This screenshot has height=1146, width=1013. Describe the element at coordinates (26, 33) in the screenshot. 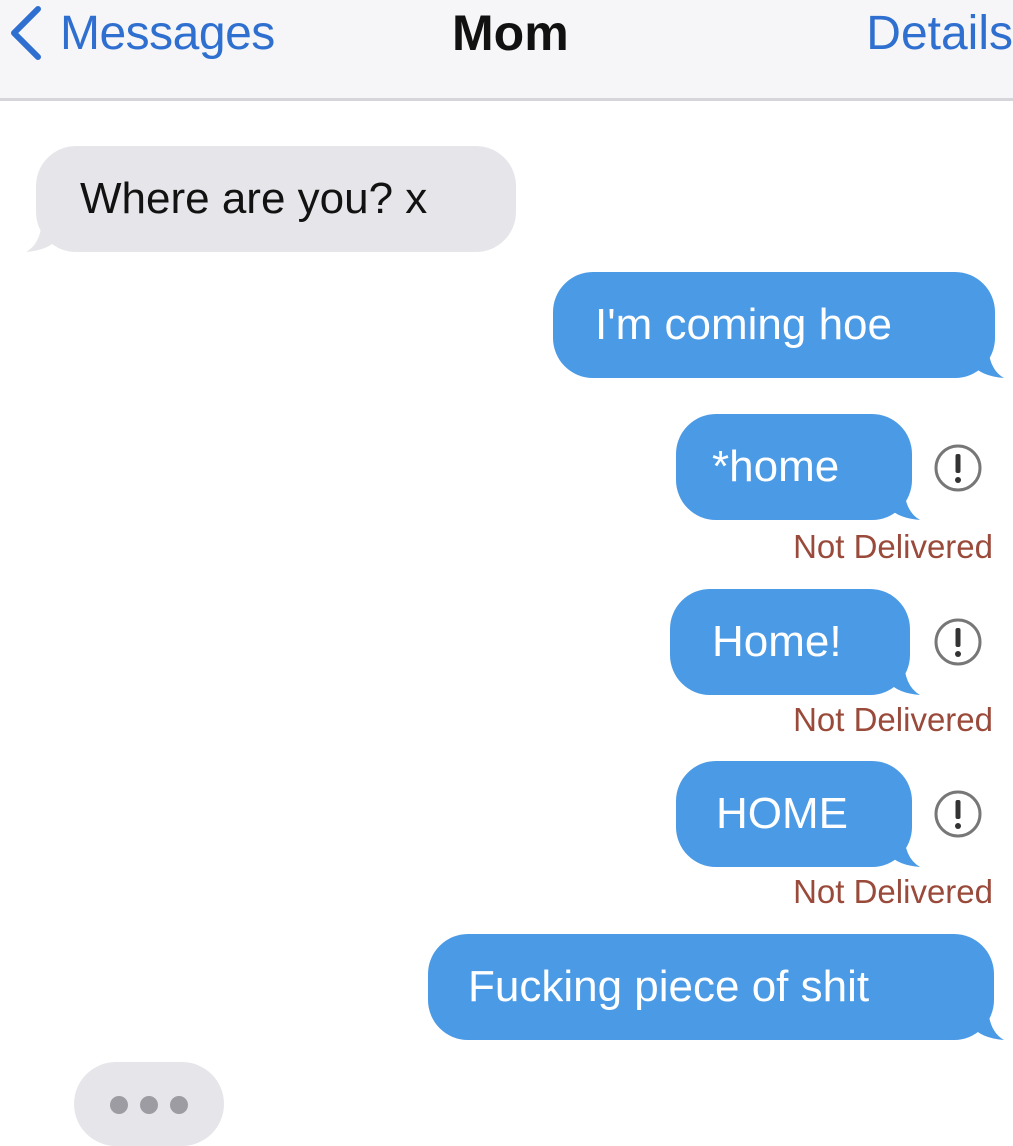

I see `chevron-left-icon` at that location.